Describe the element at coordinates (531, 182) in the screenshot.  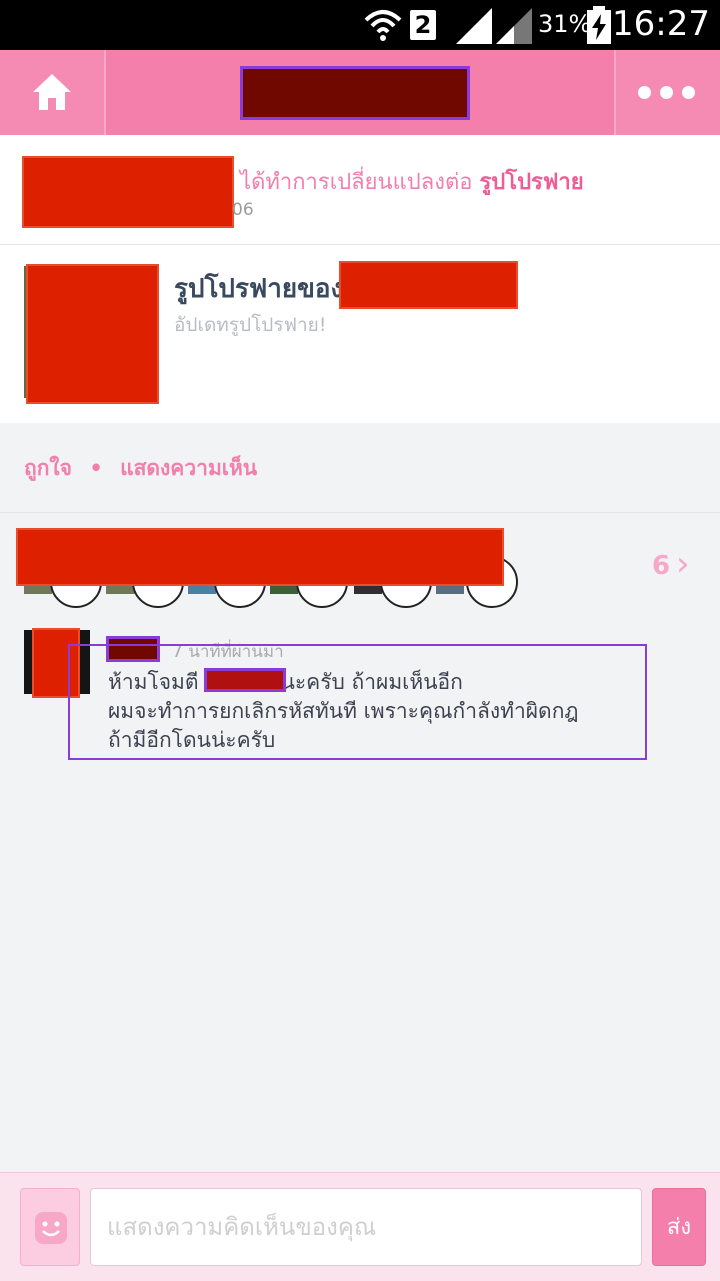
I see `notification-object: รูปโปรฟาย` at that location.